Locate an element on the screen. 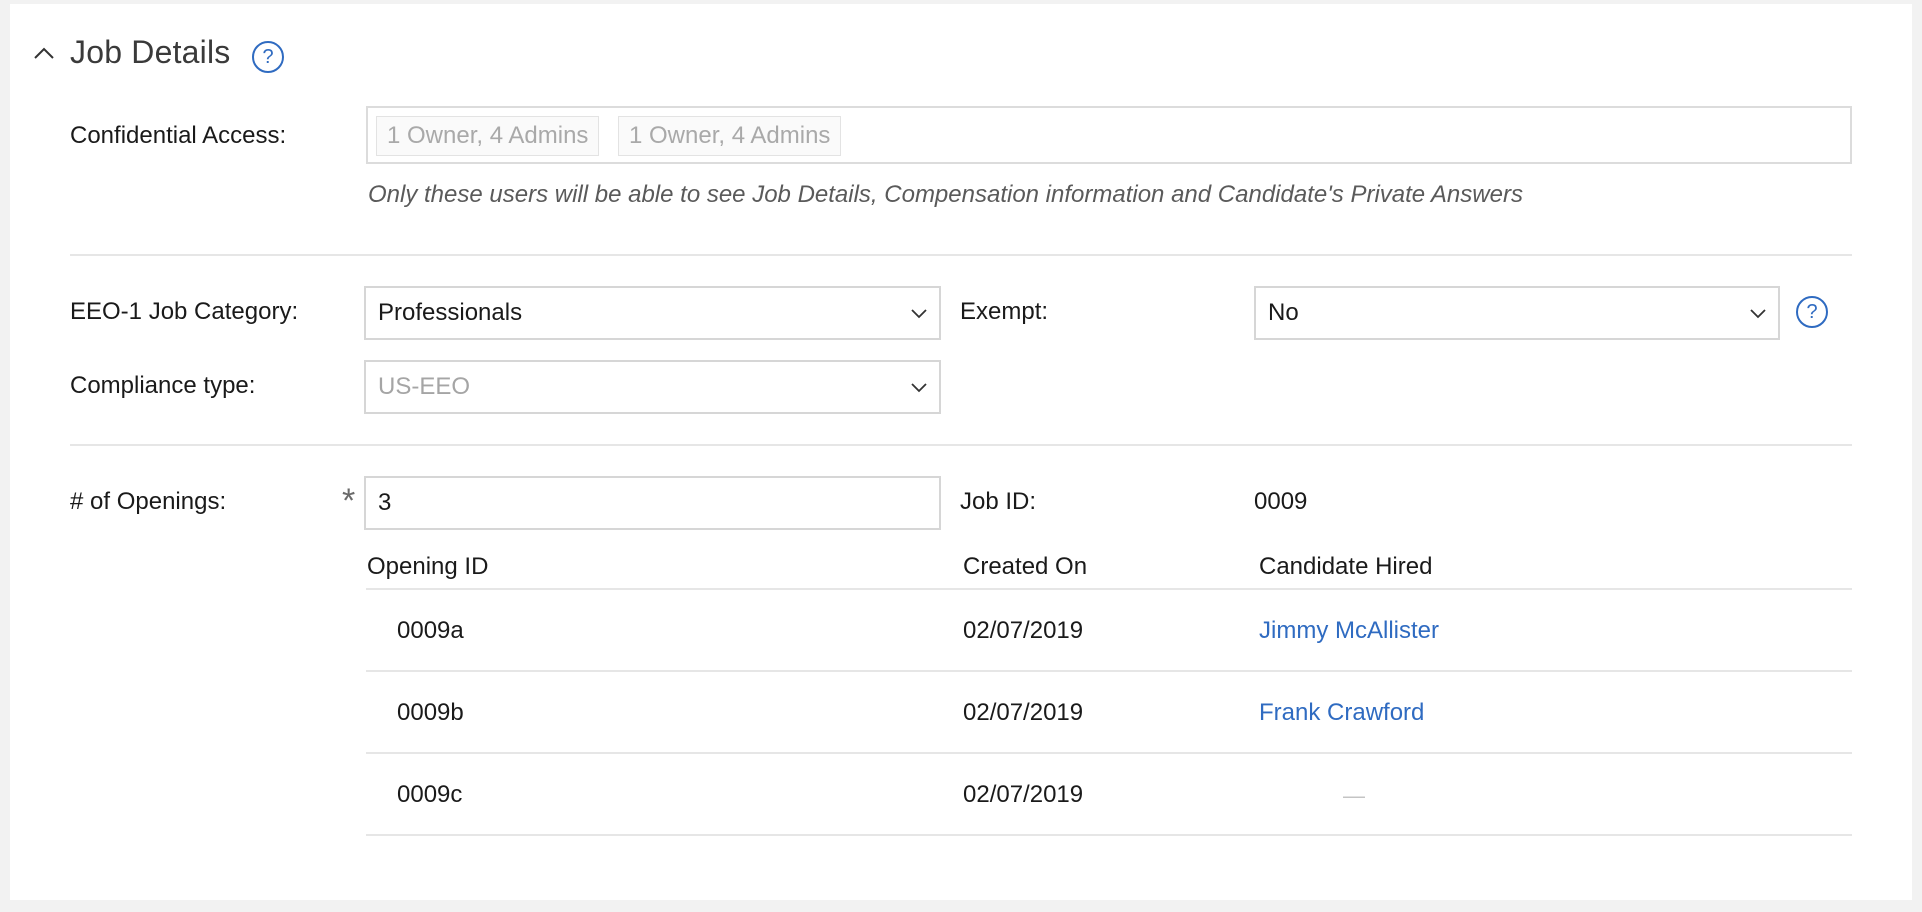 The height and width of the screenshot is (912, 1922). column-header-created-on: Created On is located at coordinates (1025, 567).